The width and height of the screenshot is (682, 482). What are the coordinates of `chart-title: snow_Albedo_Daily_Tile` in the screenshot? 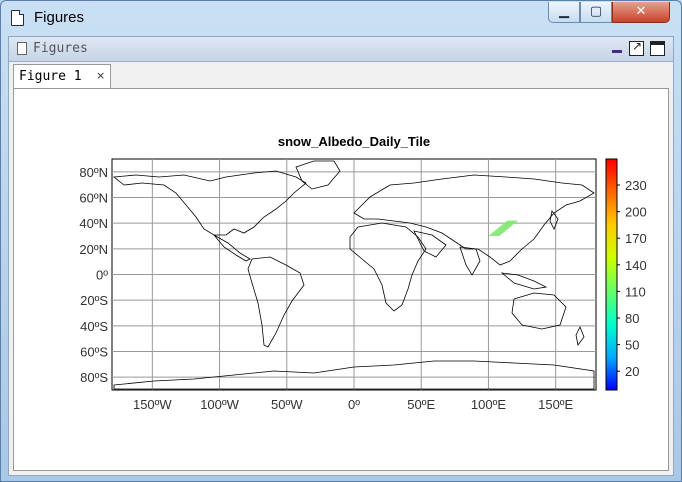 It's located at (354, 141).